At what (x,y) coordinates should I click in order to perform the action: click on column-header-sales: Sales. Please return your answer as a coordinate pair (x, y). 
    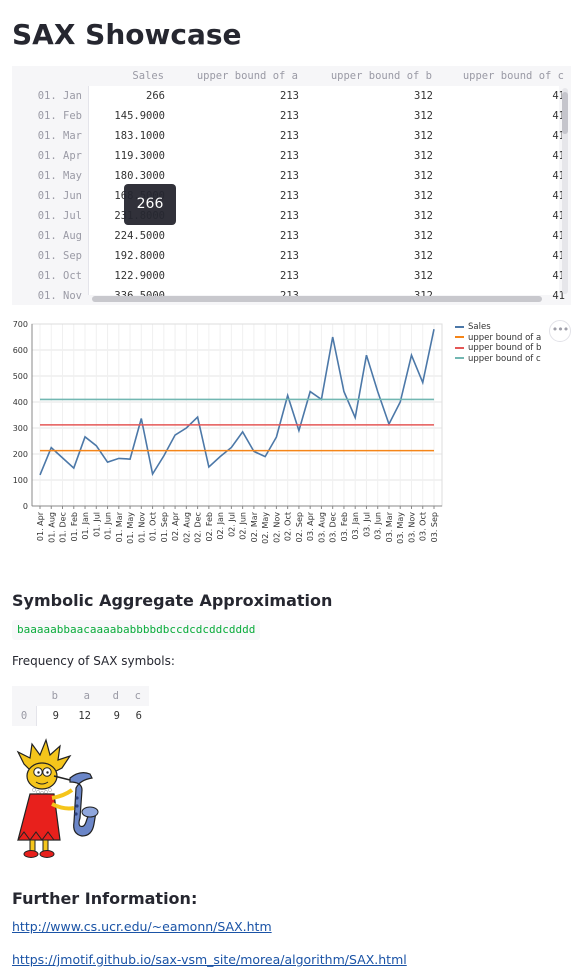
    Looking at the image, I should click on (128, 76).